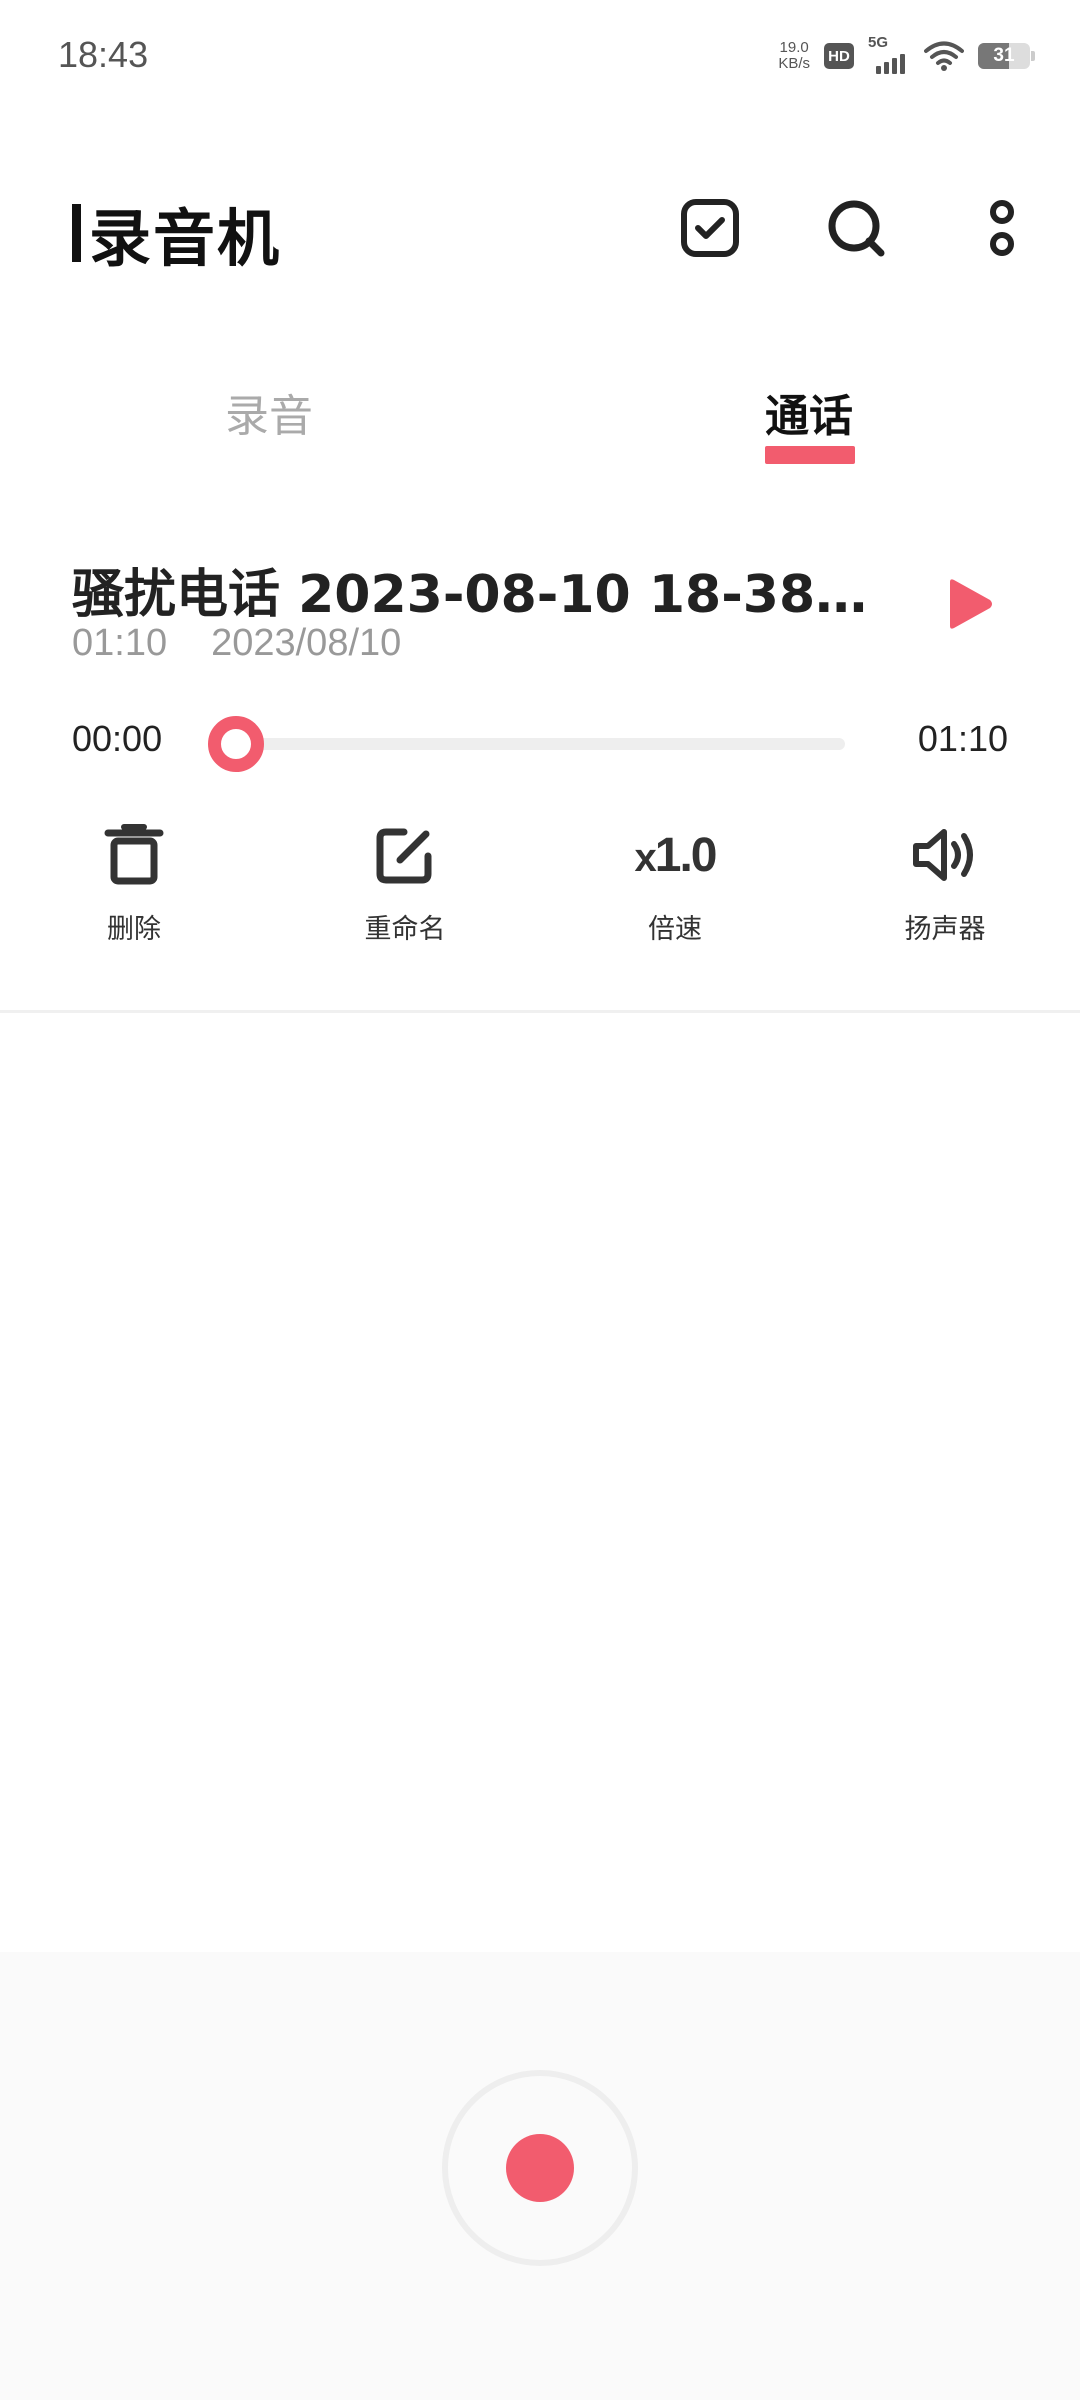  I want to click on battery-level: 31, so click(1004, 55).